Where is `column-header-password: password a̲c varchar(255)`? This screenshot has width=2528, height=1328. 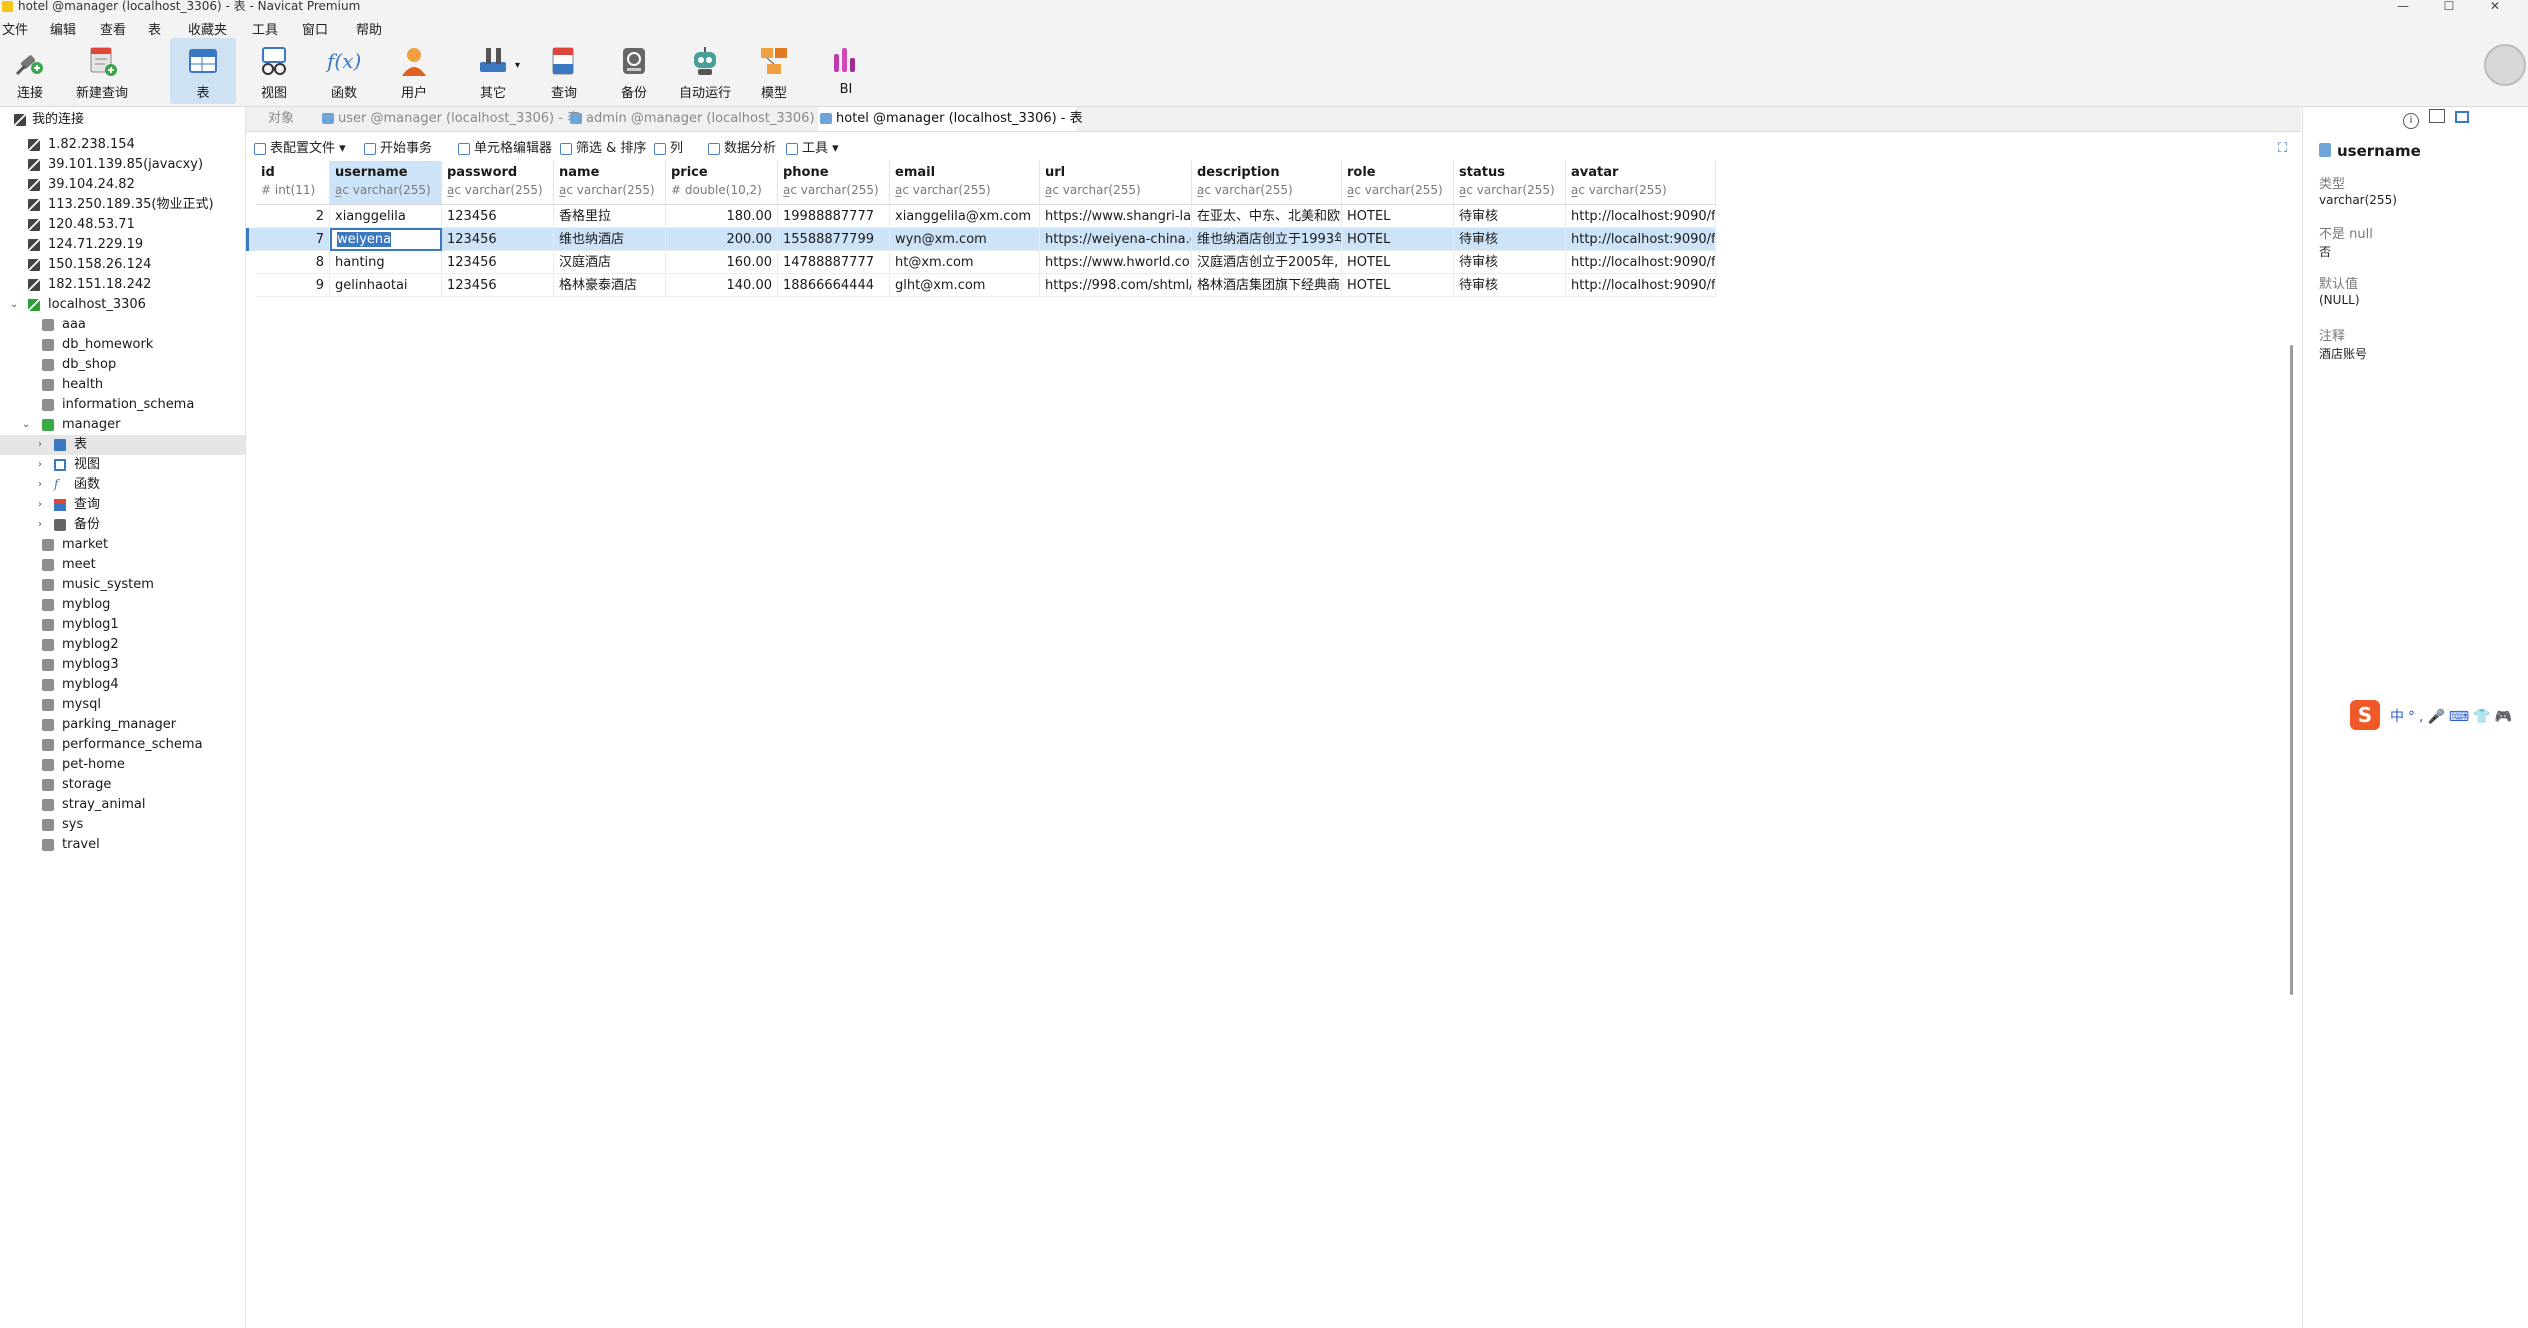
column-header-password: password a̲c varchar(255) is located at coordinates (498, 183).